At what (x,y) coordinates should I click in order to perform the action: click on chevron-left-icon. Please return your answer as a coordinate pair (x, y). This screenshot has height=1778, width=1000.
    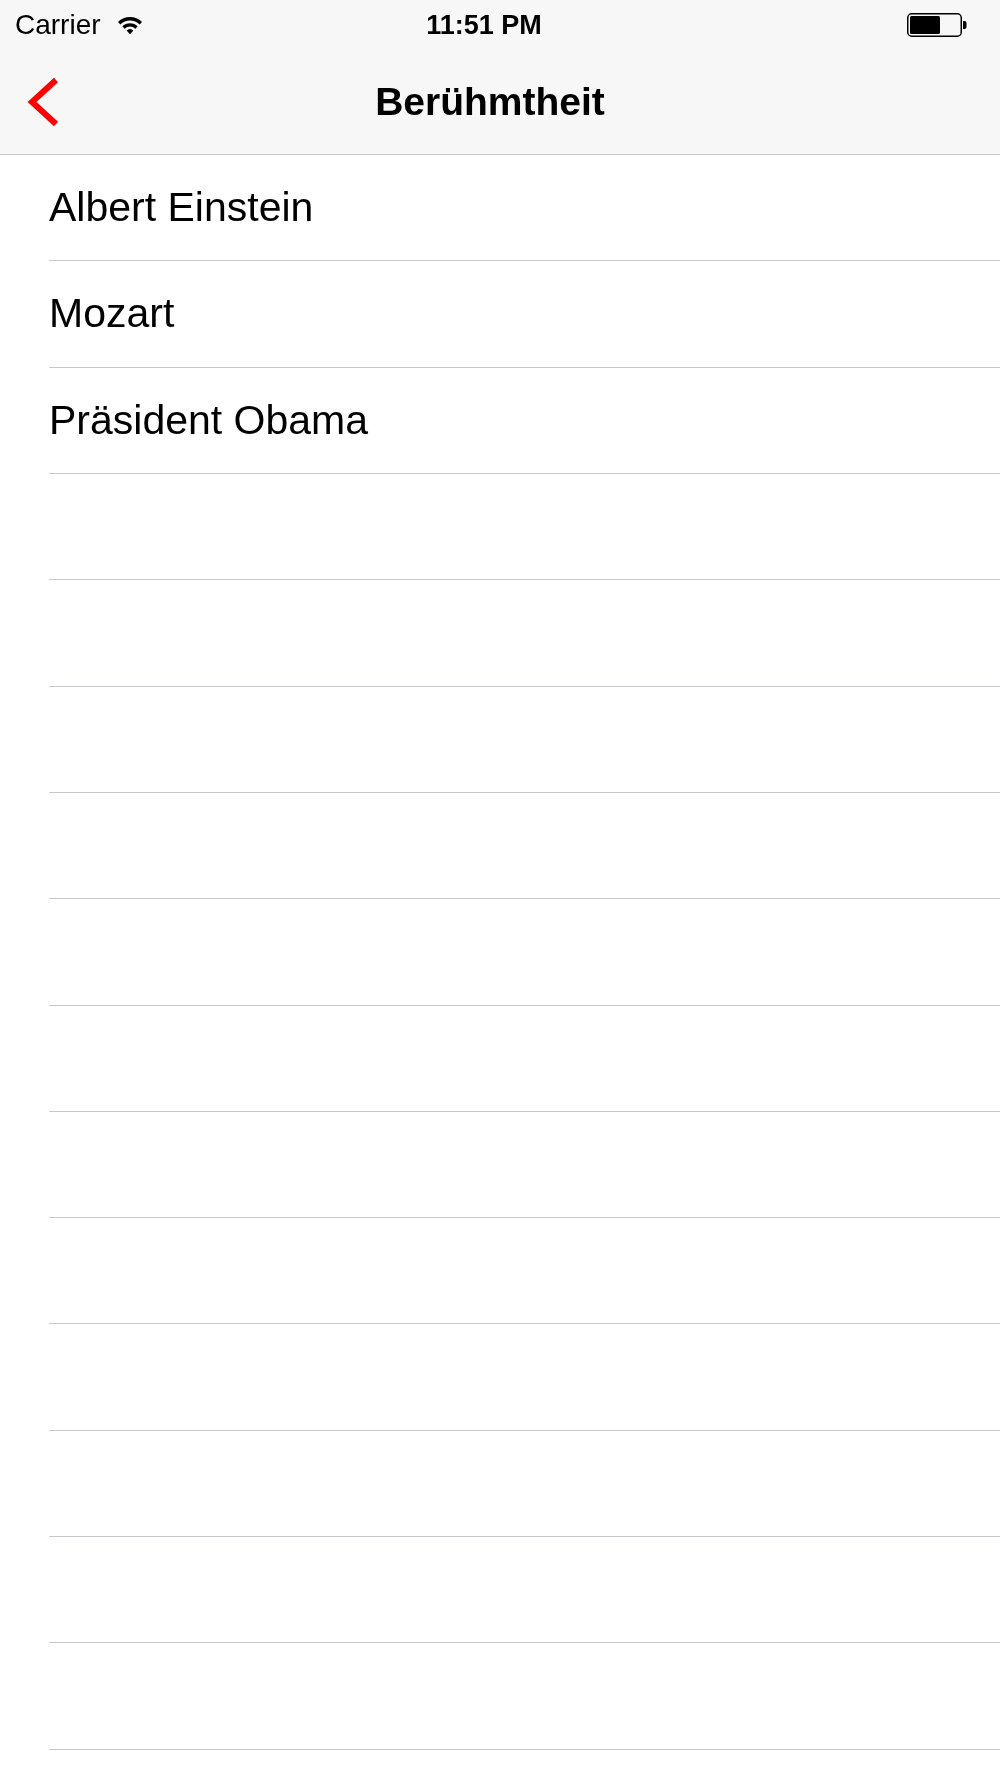
    Looking at the image, I should click on (43, 102).